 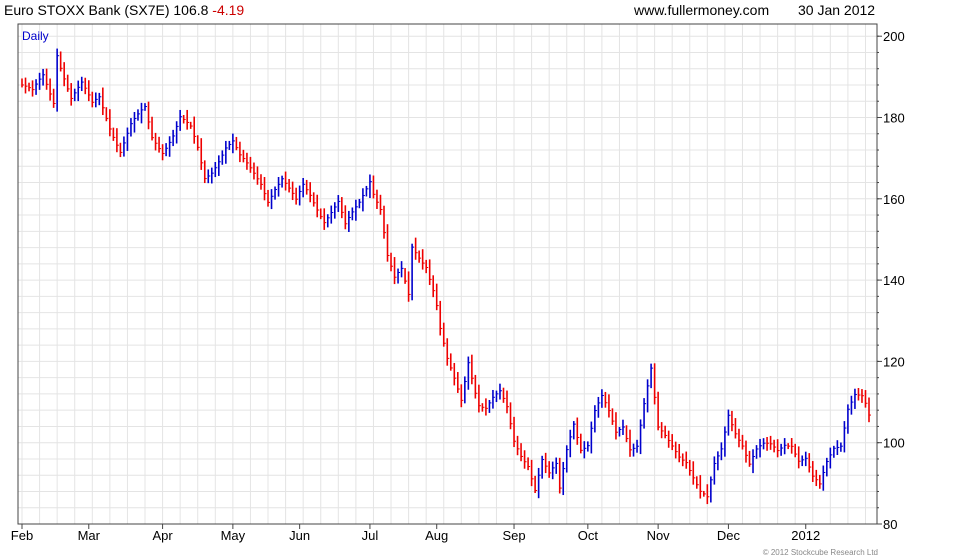 I want to click on interval-label: Daily, so click(x=35, y=36).